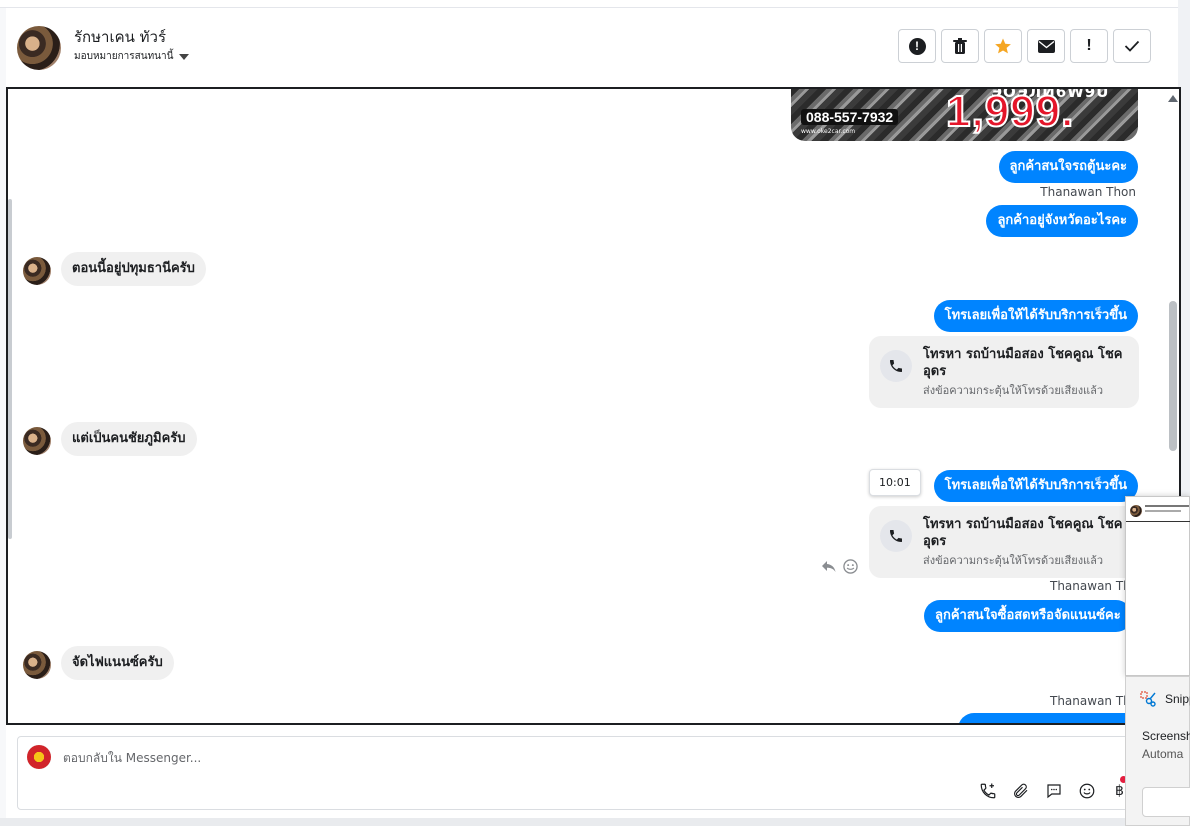 The image size is (1190, 826). Describe the element at coordinates (1053, 718) in the screenshot. I see `outgoing-message-partial` at that location.